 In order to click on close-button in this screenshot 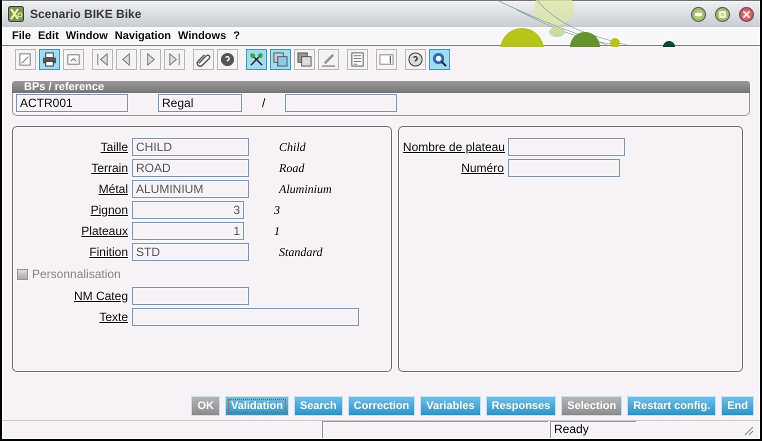, I will do `click(746, 14)`.